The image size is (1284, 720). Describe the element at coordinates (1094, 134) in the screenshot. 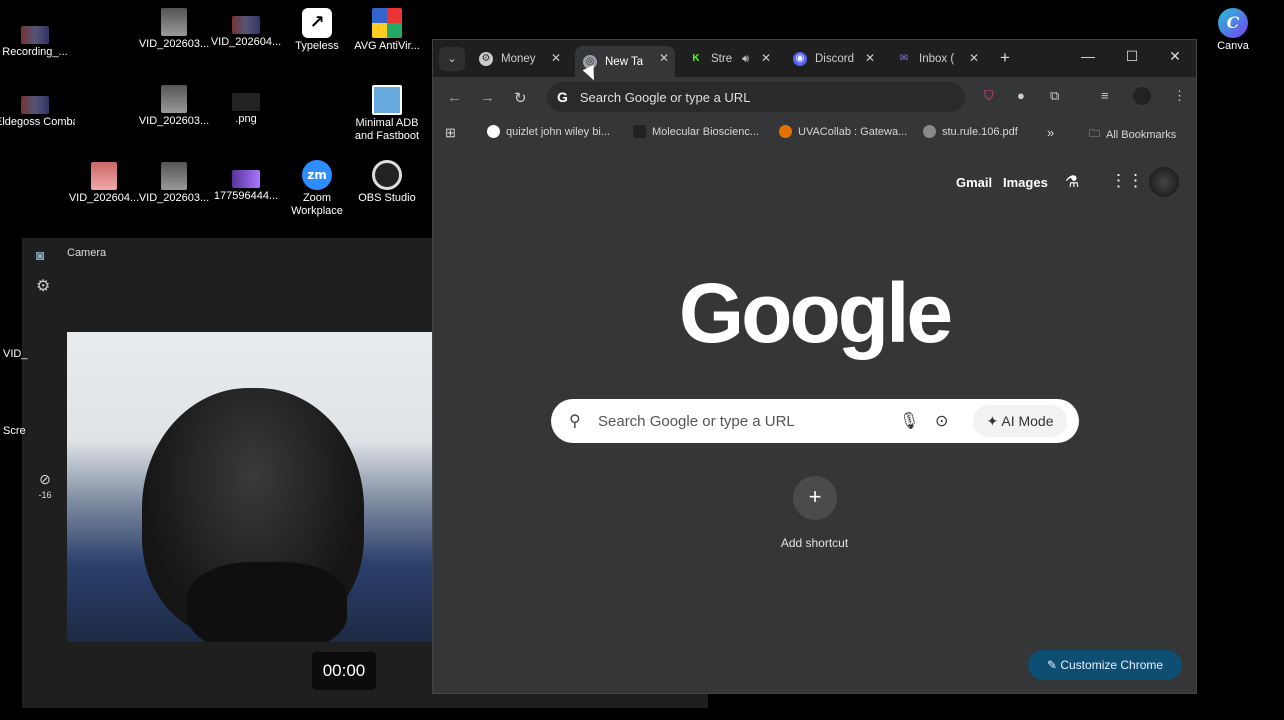

I see `folder-icon: 🗀` at that location.